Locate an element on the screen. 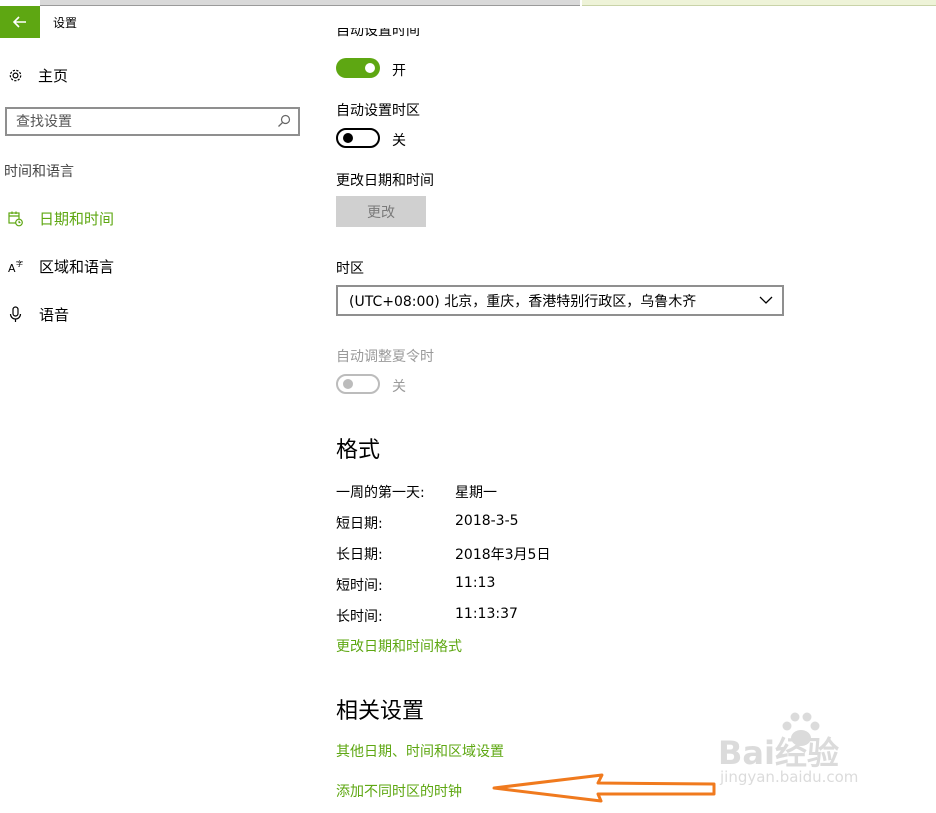 The image size is (936, 813). format-value: 星期一 is located at coordinates (476, 493).